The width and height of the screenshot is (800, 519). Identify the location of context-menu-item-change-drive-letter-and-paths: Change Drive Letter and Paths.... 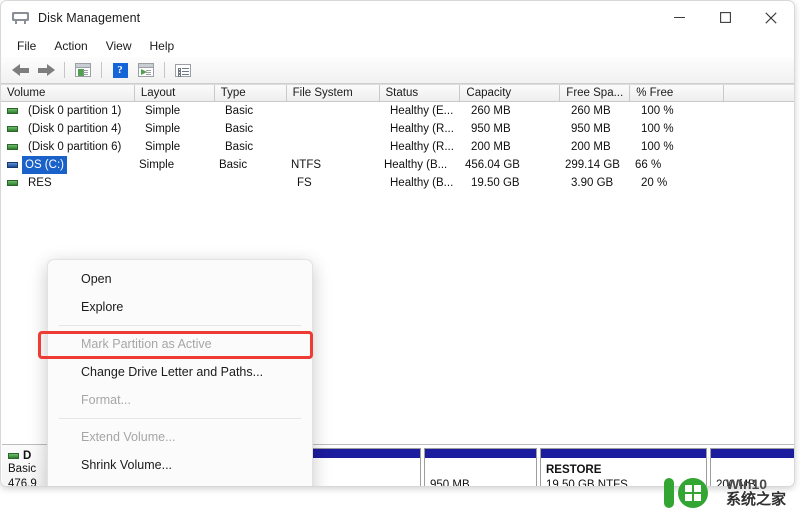
(180, 372).